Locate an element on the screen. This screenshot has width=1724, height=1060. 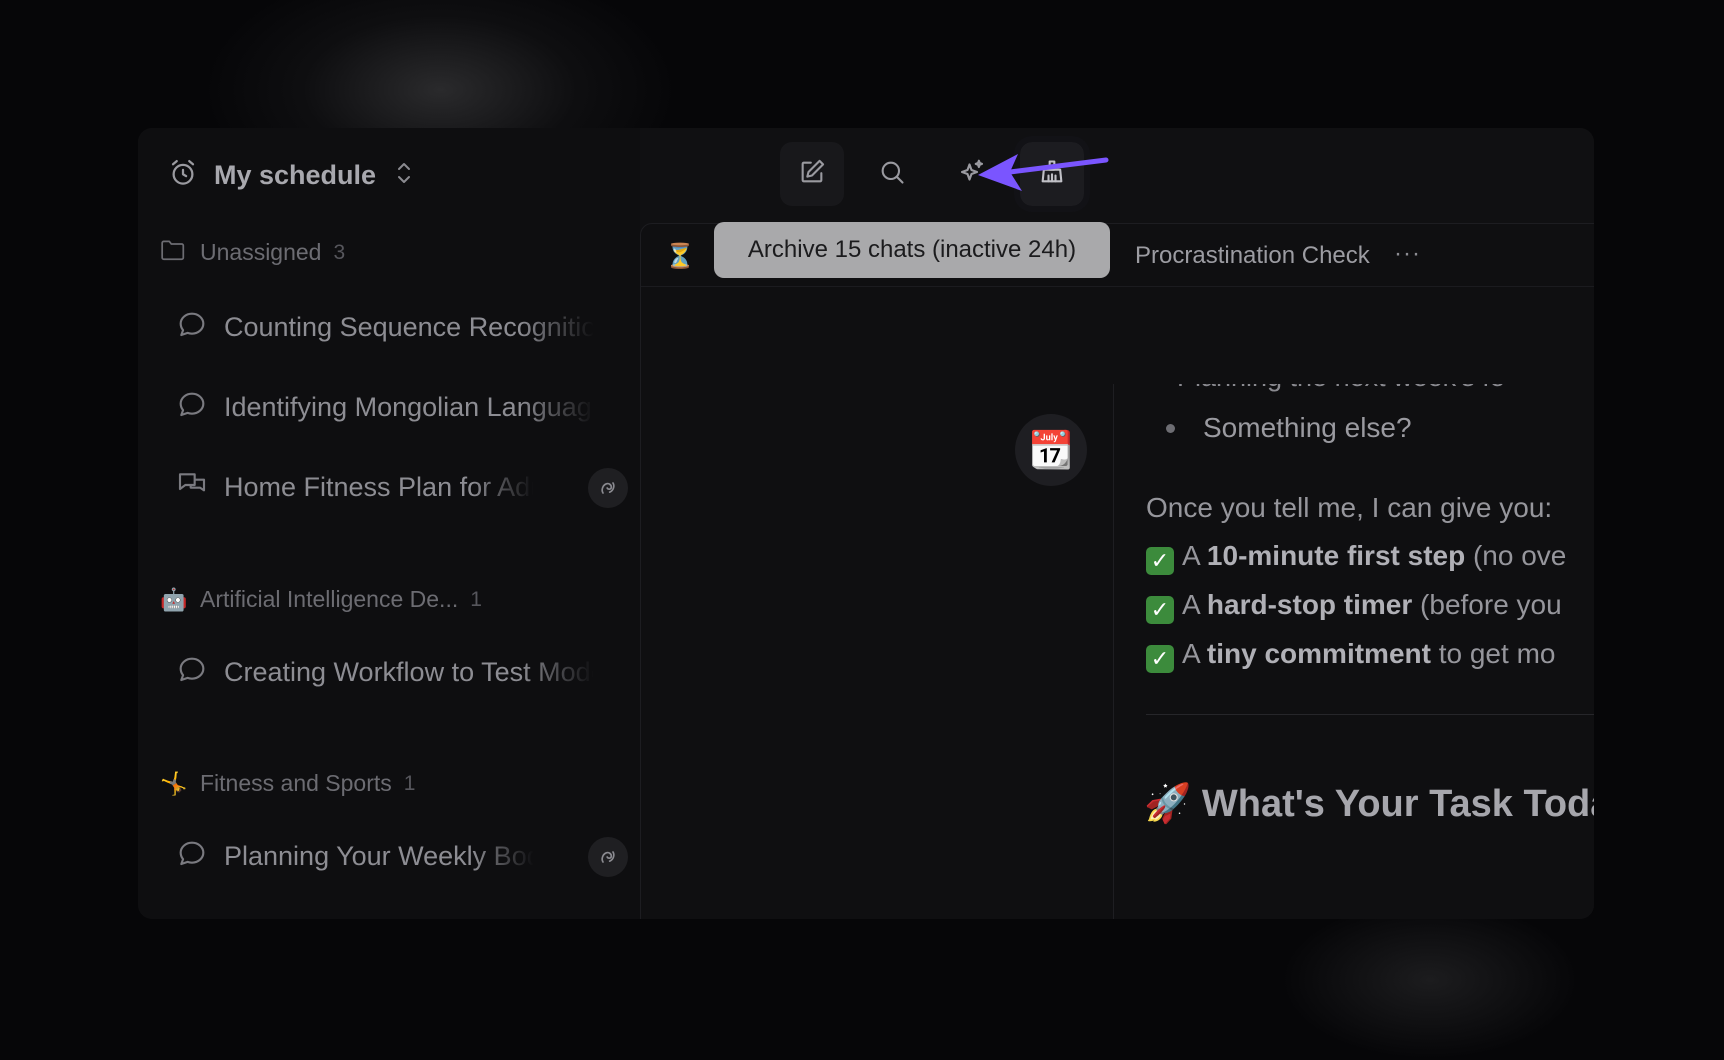
gymnast-icon: 🤸 is located at coordinates (174, 783).